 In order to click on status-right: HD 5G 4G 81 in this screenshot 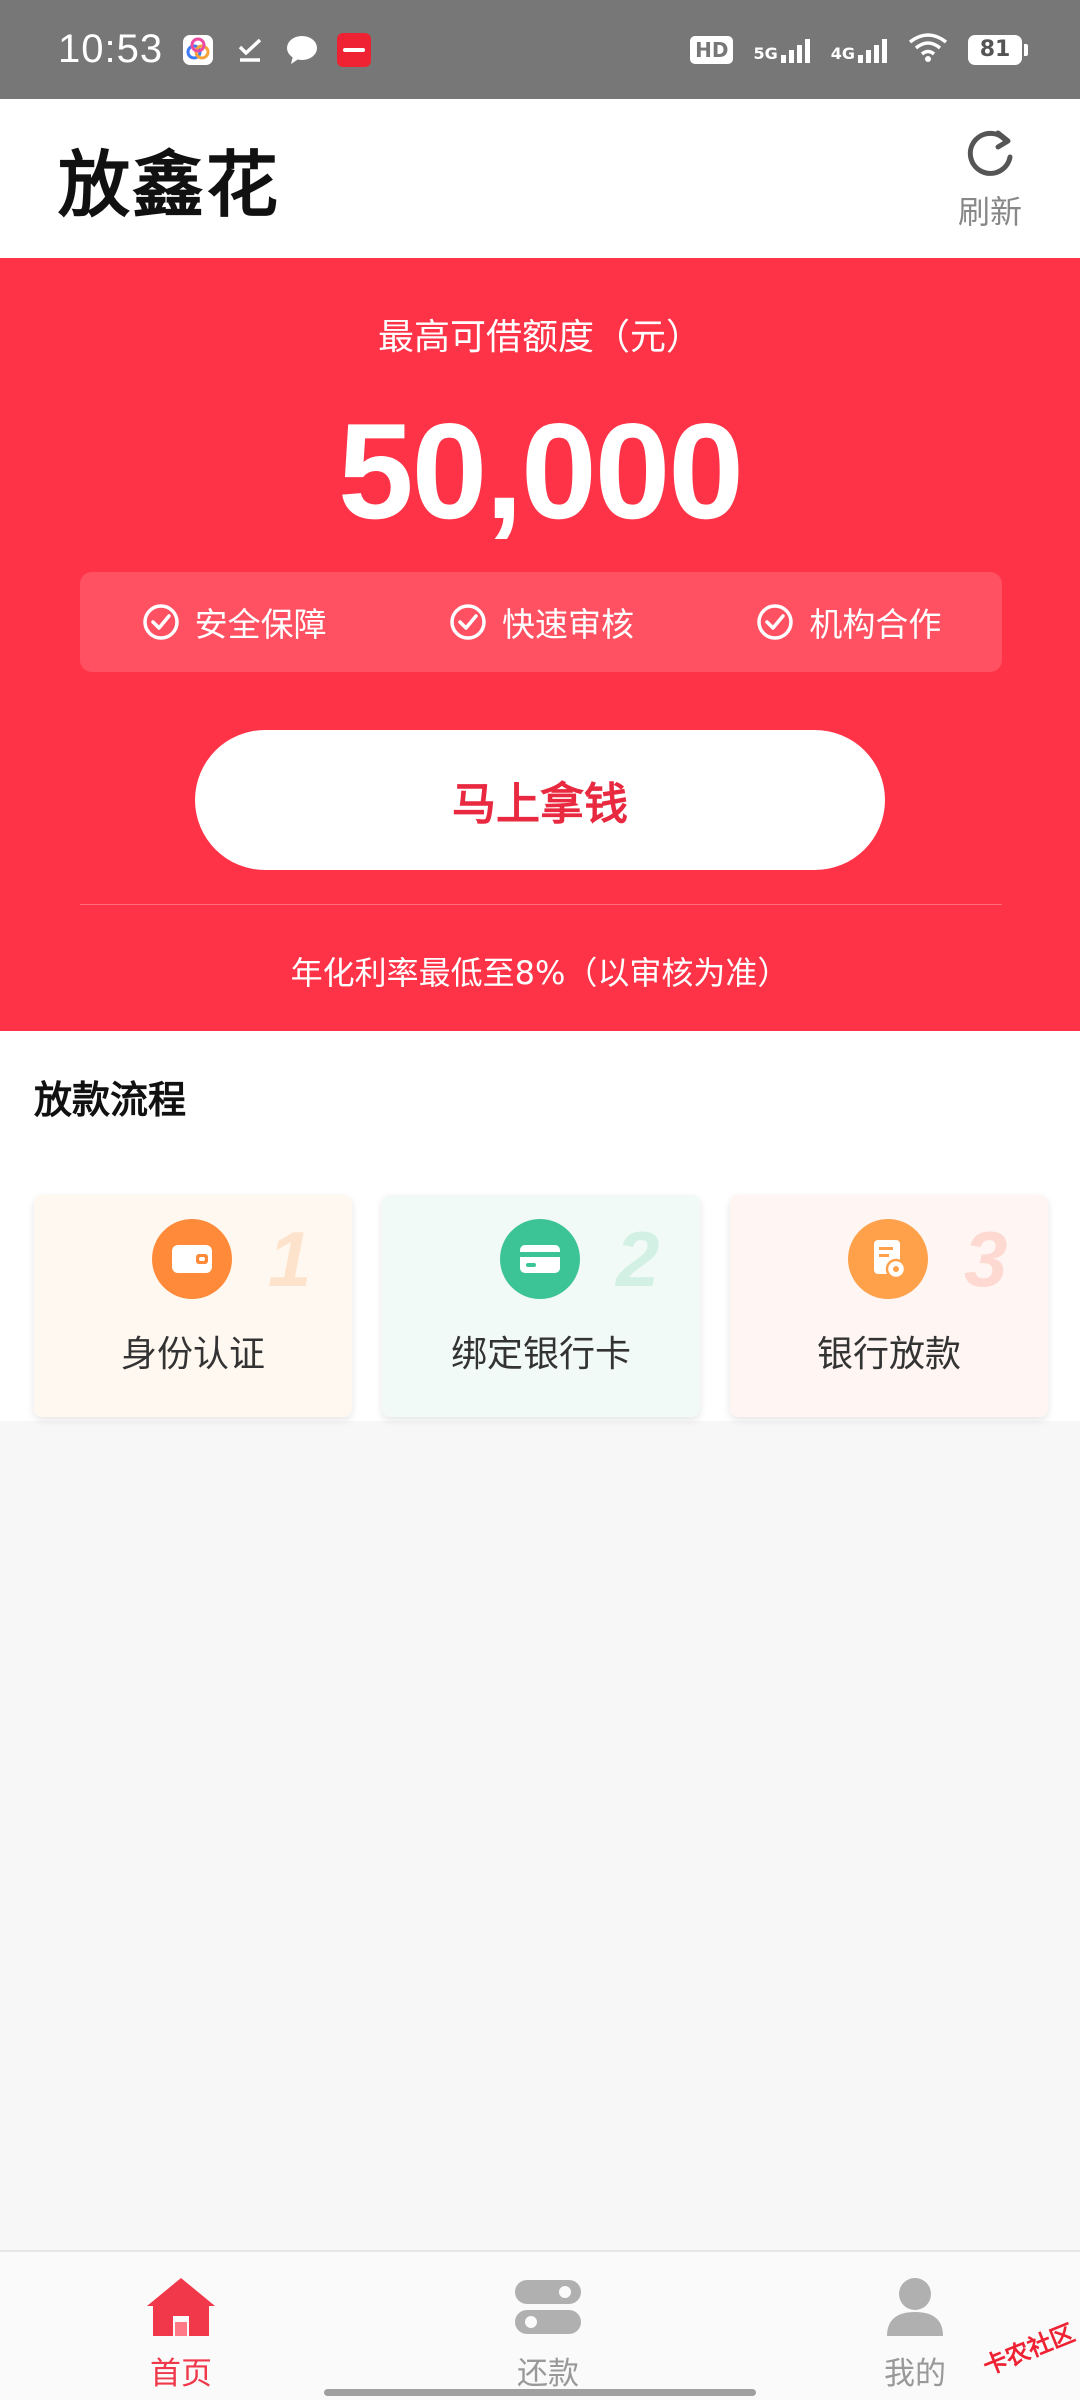, I will do `click(859, 49)`.